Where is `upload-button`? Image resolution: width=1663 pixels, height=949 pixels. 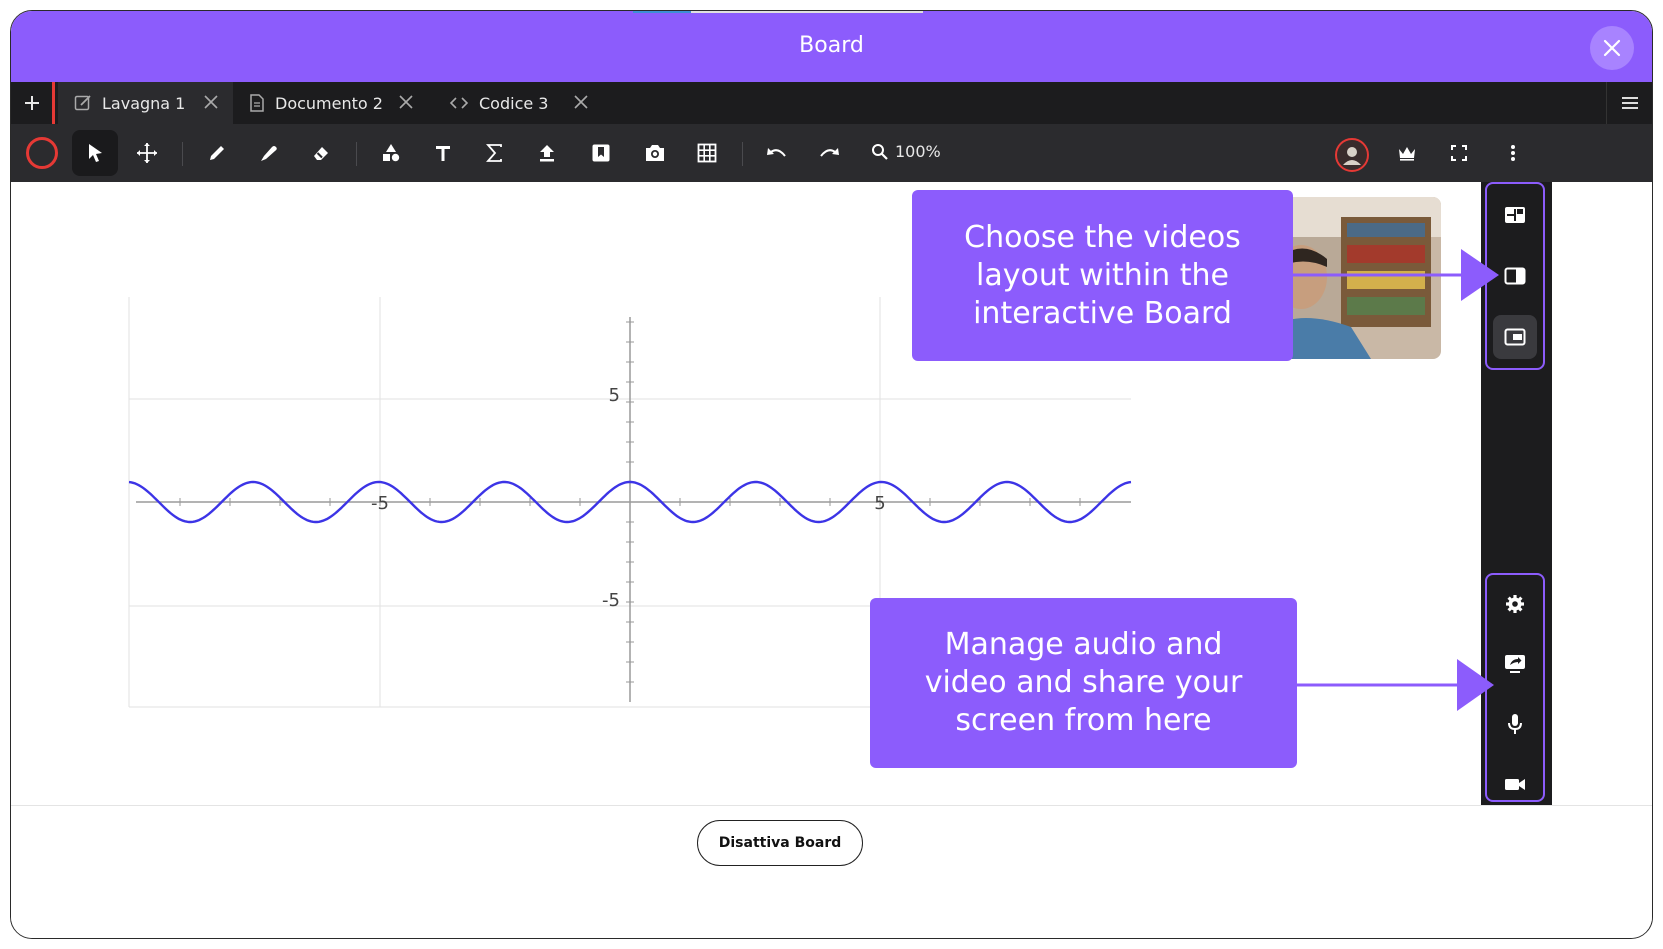
upload-button is located at coordinates (547, 153).